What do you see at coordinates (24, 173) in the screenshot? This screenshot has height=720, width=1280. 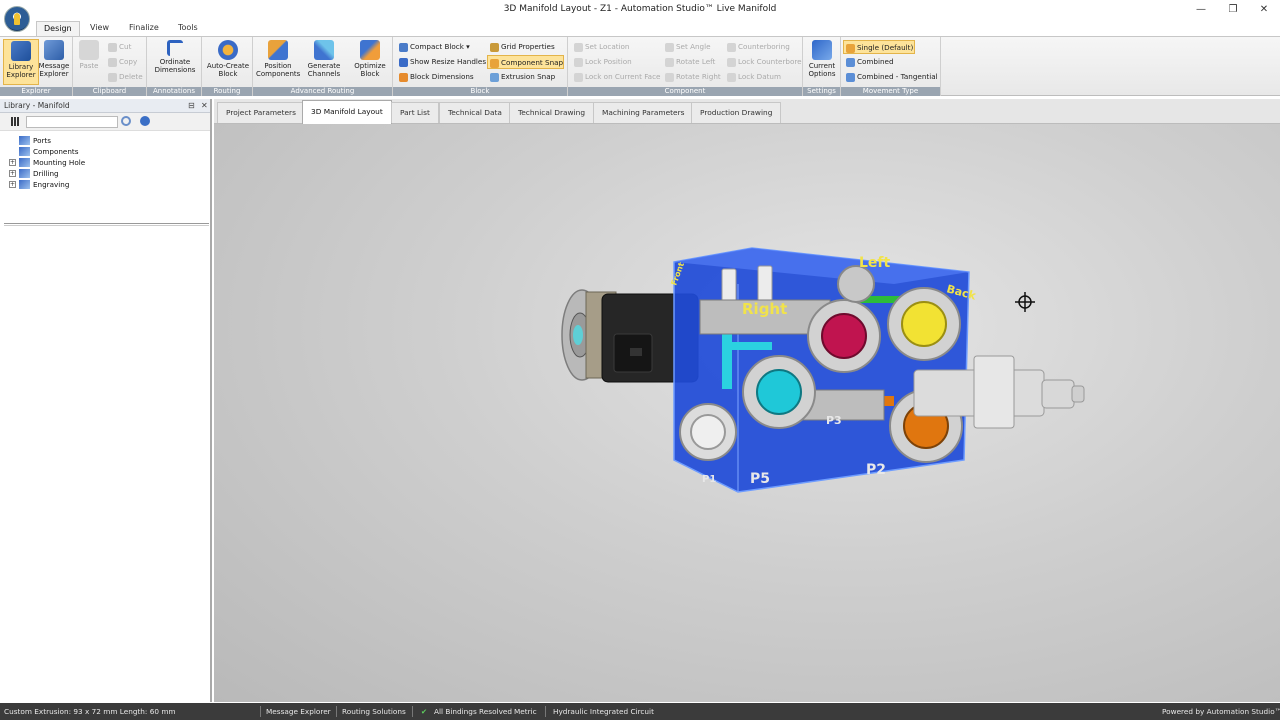 I see `drilling-folder-icon` at bounding box center [24, 173].